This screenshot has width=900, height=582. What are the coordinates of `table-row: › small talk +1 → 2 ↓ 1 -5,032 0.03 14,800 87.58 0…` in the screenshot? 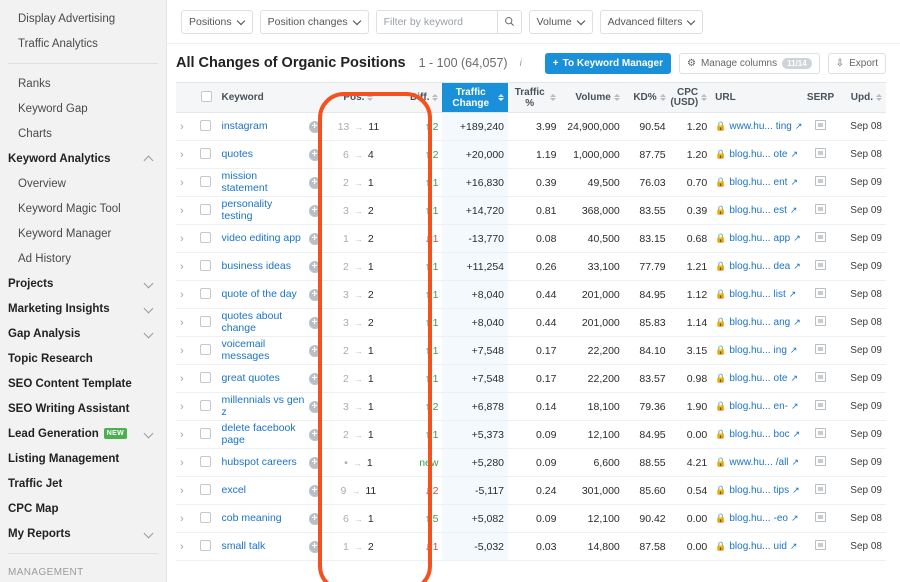 It's located at (531, 546).